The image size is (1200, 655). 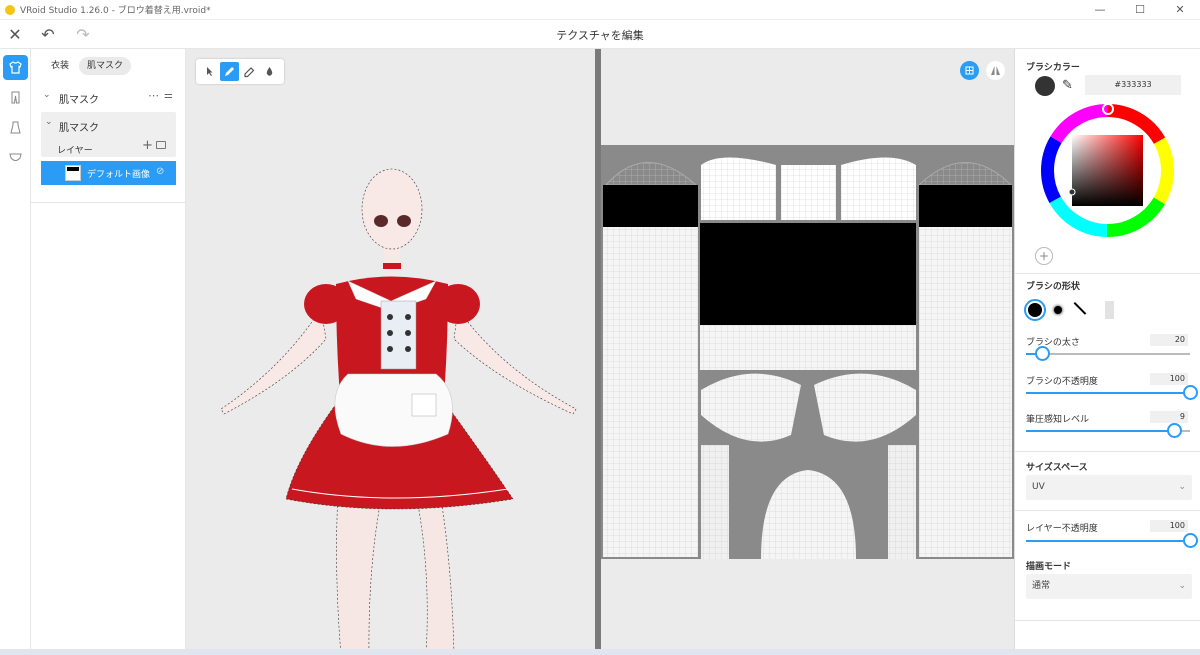 I want to click on subgroup-title: 肌マスク, so click(x=79, y=128).